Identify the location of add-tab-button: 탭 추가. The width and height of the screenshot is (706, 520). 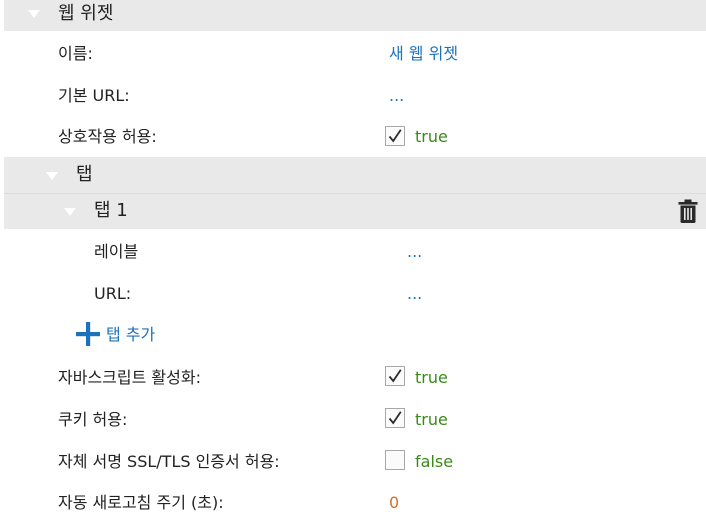
(126, 335).